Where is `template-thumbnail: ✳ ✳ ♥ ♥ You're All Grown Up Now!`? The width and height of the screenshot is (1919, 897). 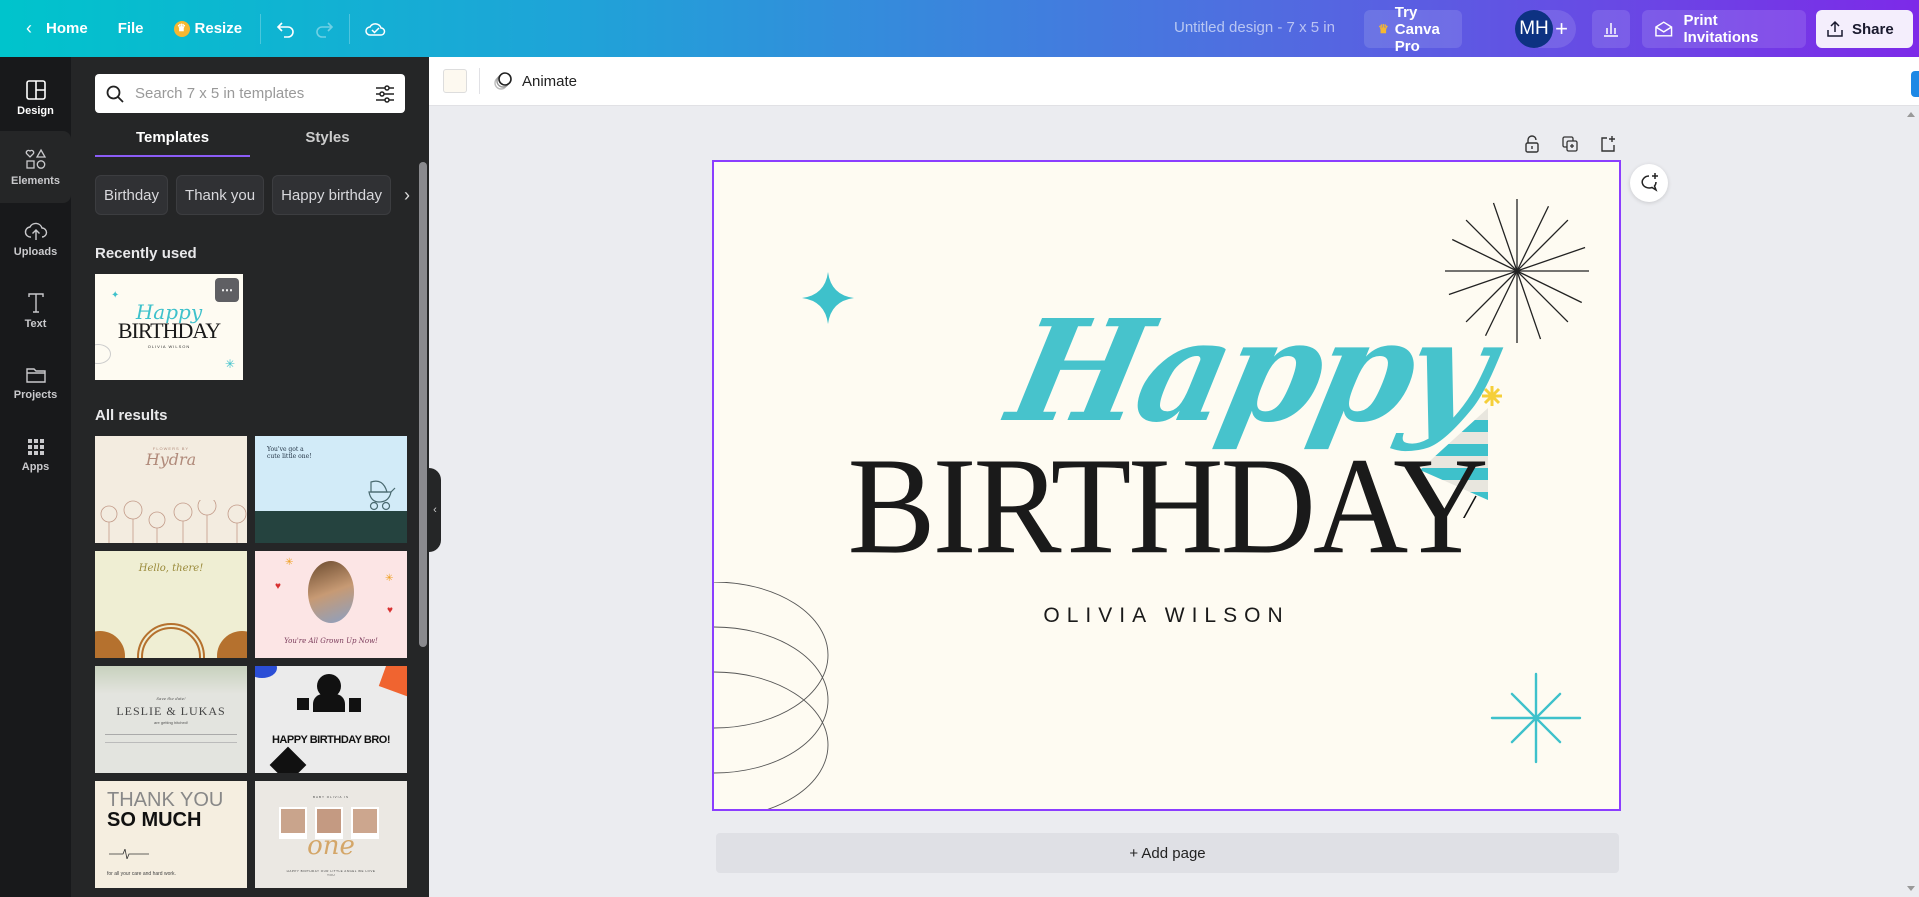 template-thumbnail: ✳ ✳ ♥ ♥ You're All Grown Up Now! is located at coordinates (331, 604).